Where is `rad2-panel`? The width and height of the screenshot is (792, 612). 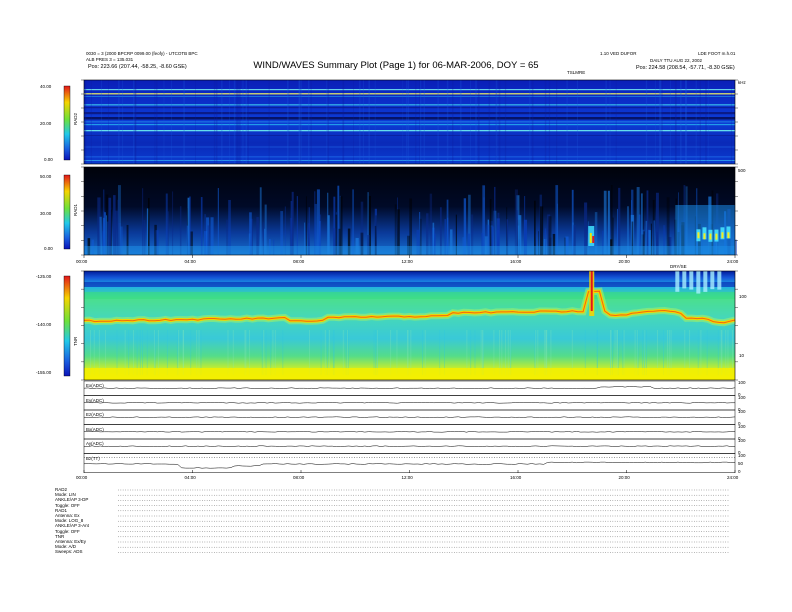 rad2-panel is located at coordinates (409, 122).